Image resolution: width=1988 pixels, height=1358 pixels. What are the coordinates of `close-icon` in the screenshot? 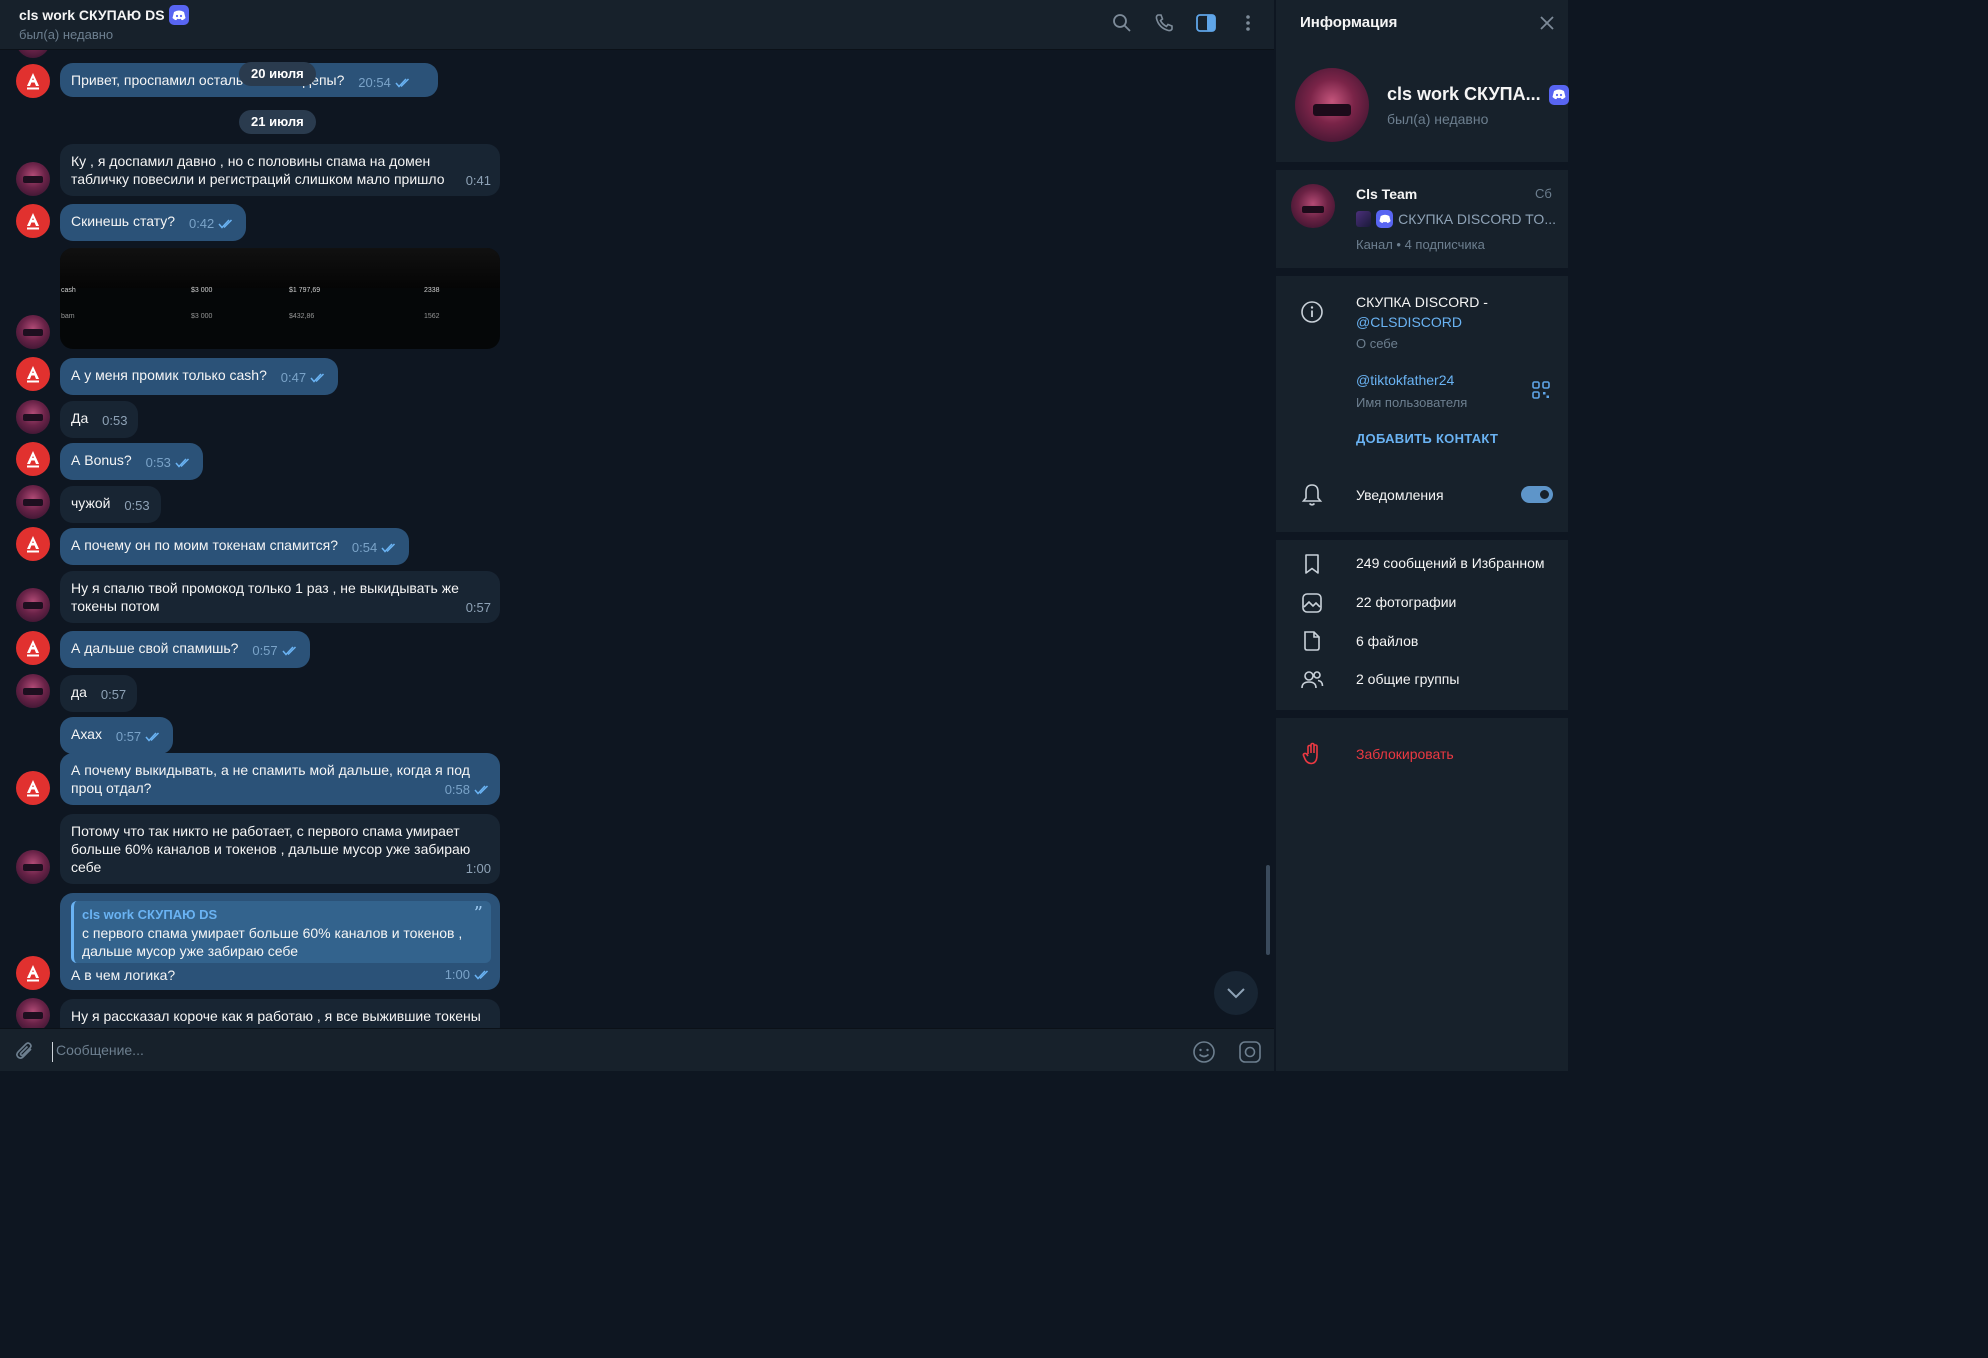 It's located at (1547, 25).